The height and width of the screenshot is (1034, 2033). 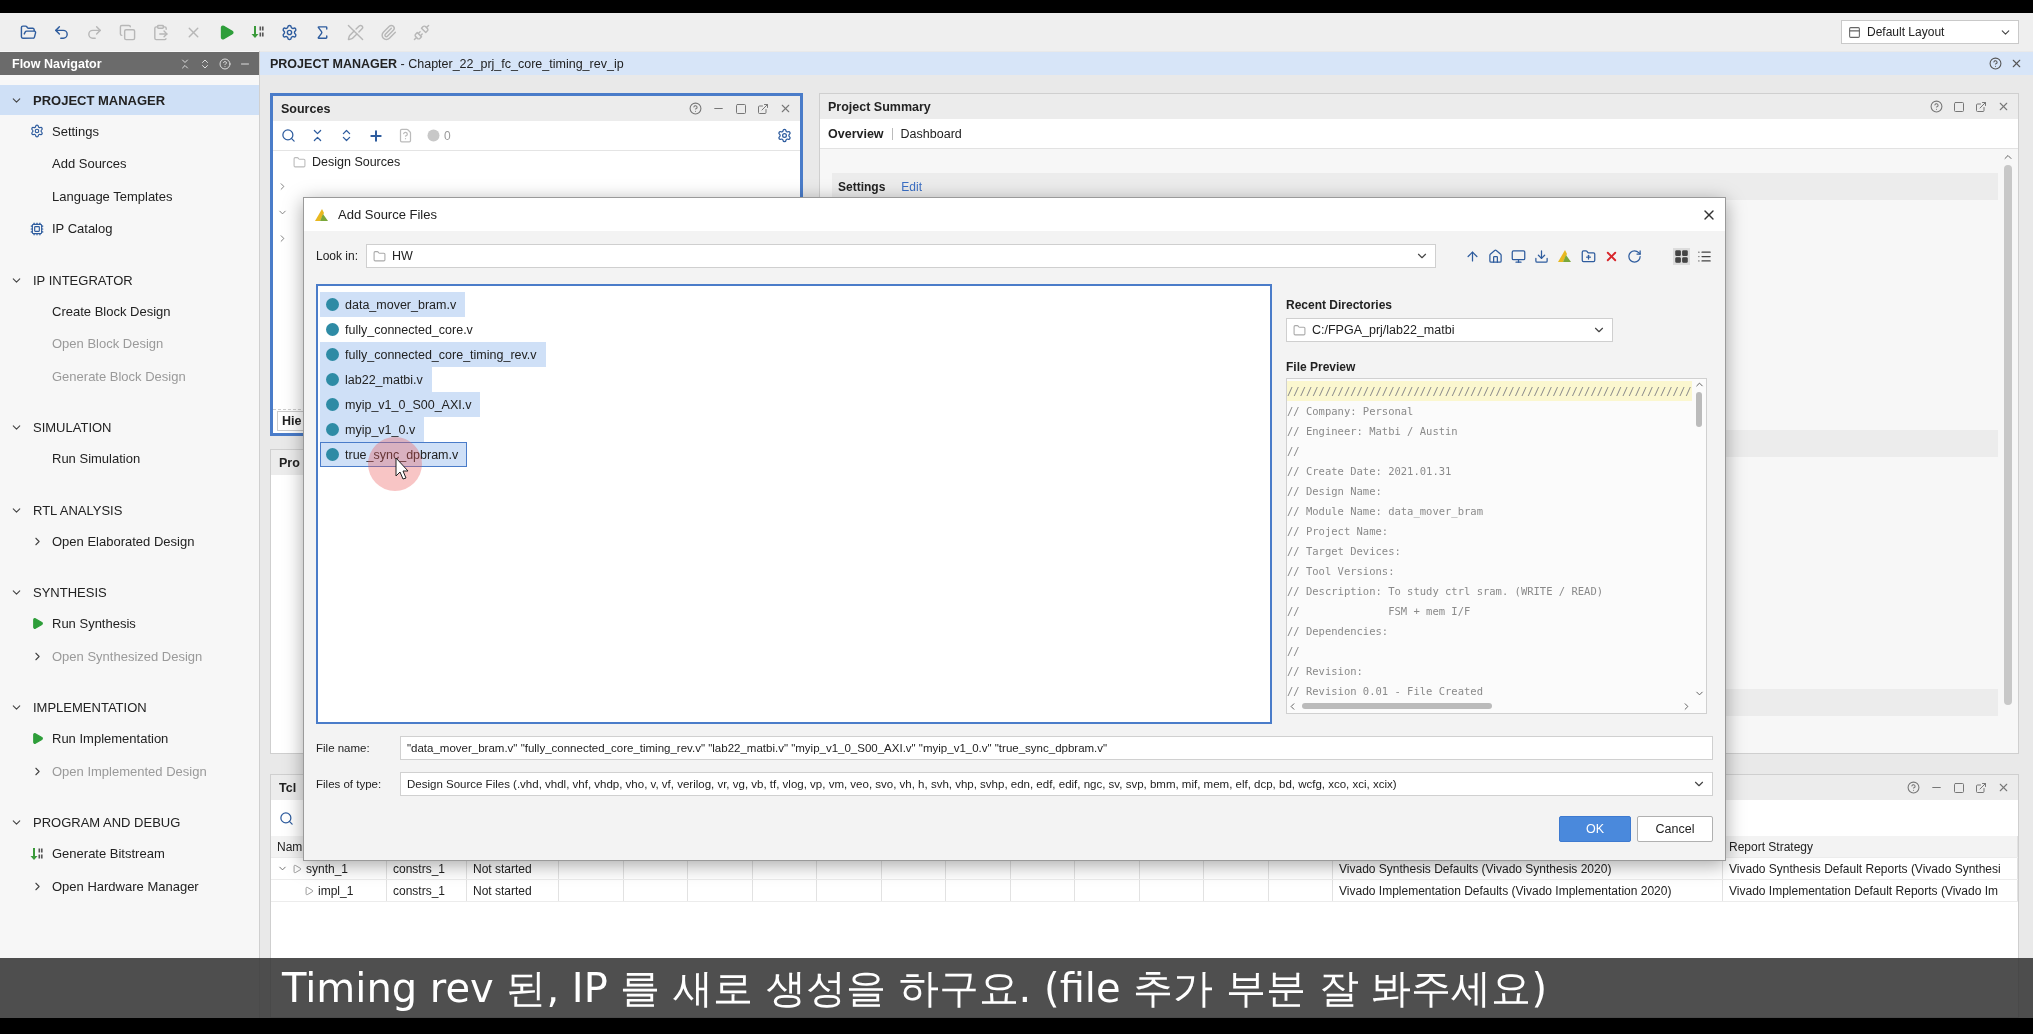 I want to click on nav-item: Run Synthesis, so click(x=94, y=624).